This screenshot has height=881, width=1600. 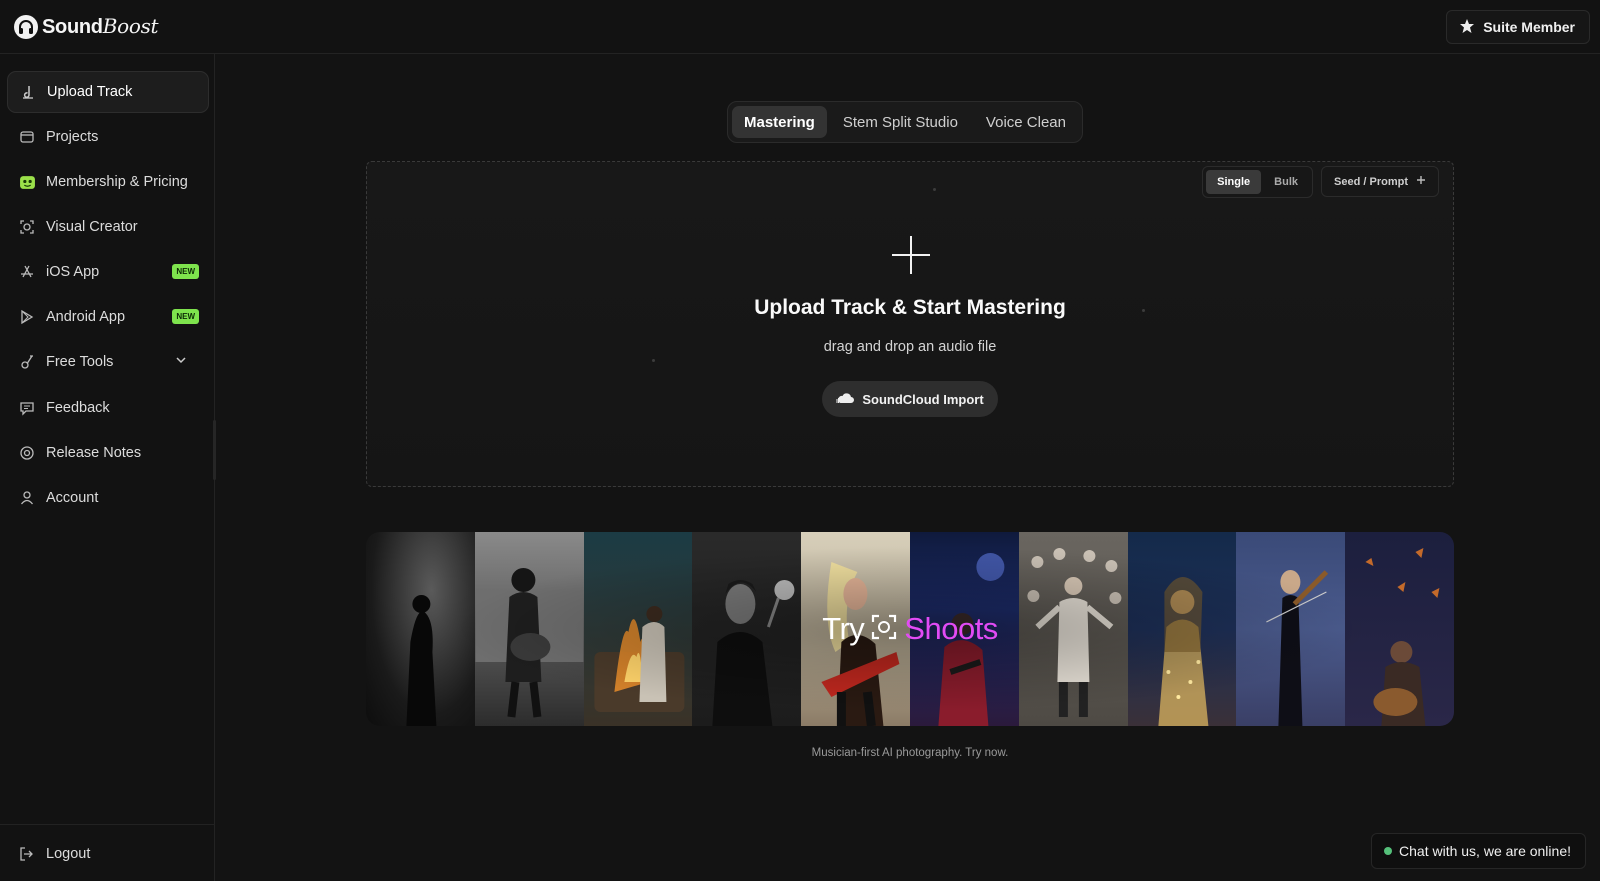 I want to click on upload-mode-toggle: Single Bulk, so click(x=1257, y=182).